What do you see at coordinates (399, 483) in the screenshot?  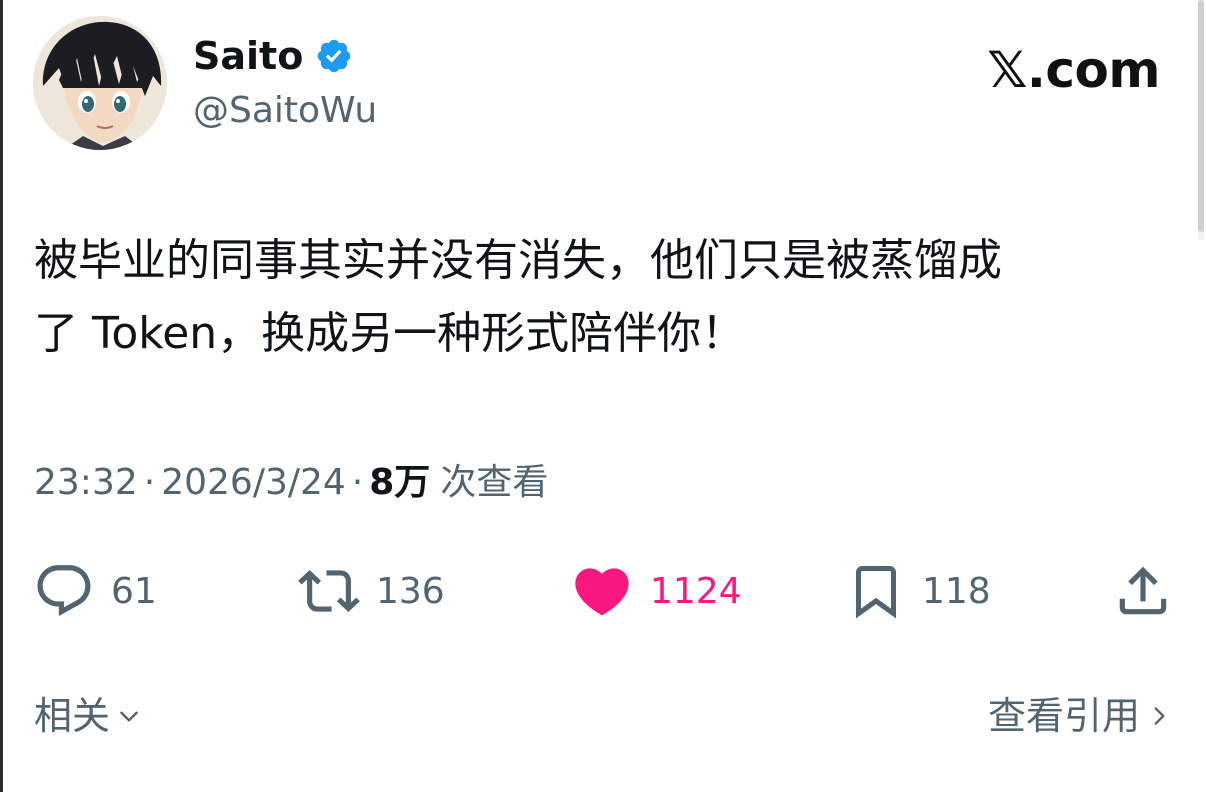 I see `views-count: 8万` at bounding box center [399, 483].